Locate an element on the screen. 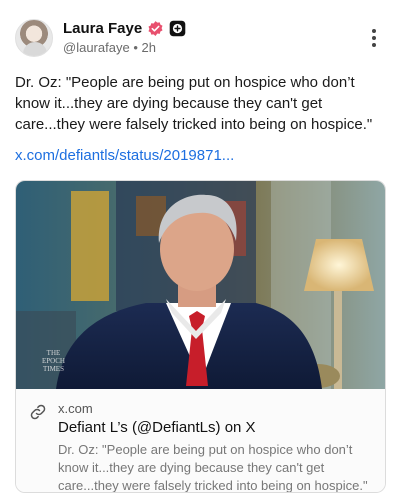 The height and width of the screenshot is (500, 401). link-icon is located at coordinates (38, 412).